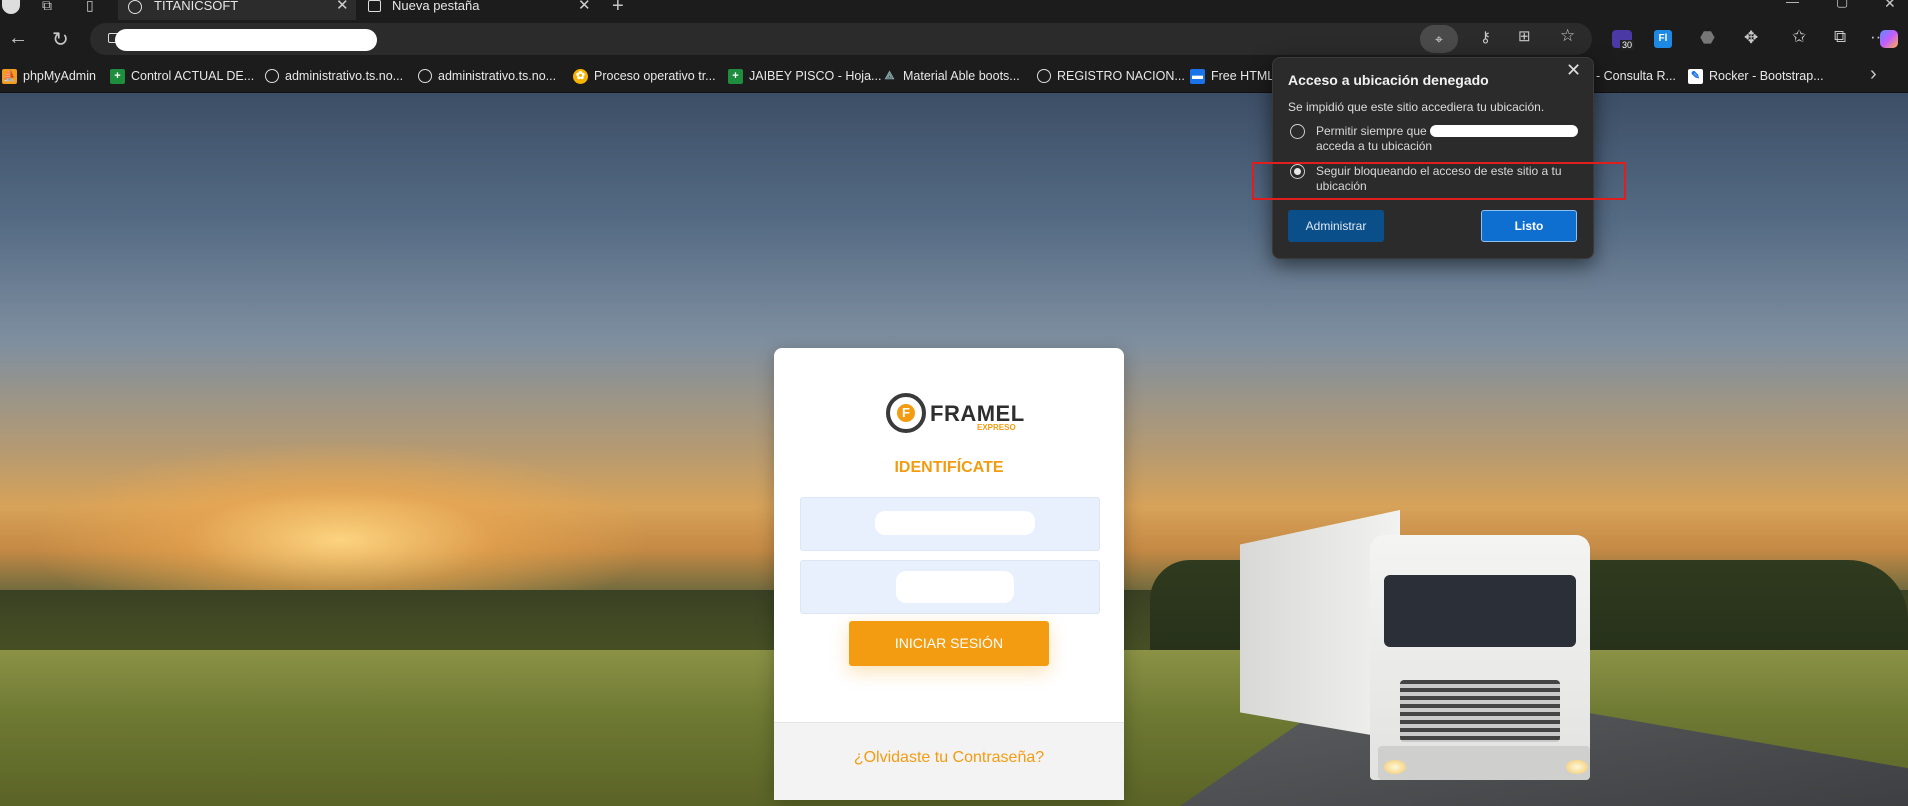 The width and height of the screenshot is (1908, 806). I want to click on radio-allow-location, so click(1297, 131).